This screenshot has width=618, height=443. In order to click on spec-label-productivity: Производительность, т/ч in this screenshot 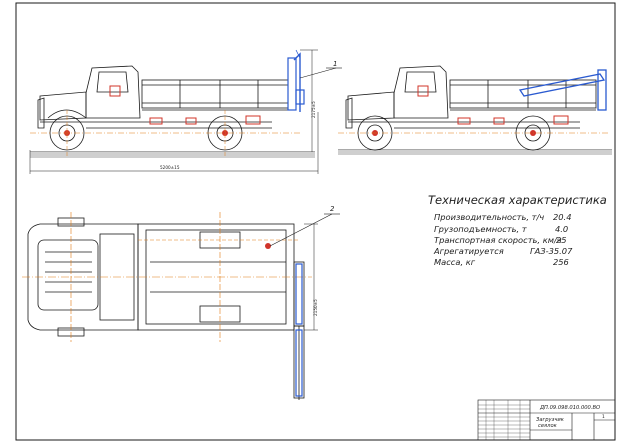, I will do `click(489, 217)`.